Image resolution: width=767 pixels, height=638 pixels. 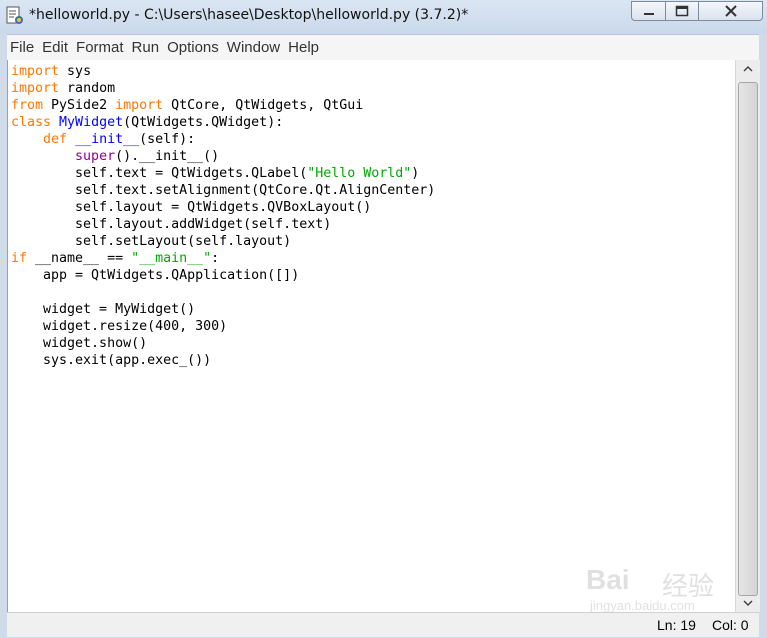 What do you see at coordinates (193, 47) in the screenshot?
I see `menu-options: Options` at bounding box center [193, 47].